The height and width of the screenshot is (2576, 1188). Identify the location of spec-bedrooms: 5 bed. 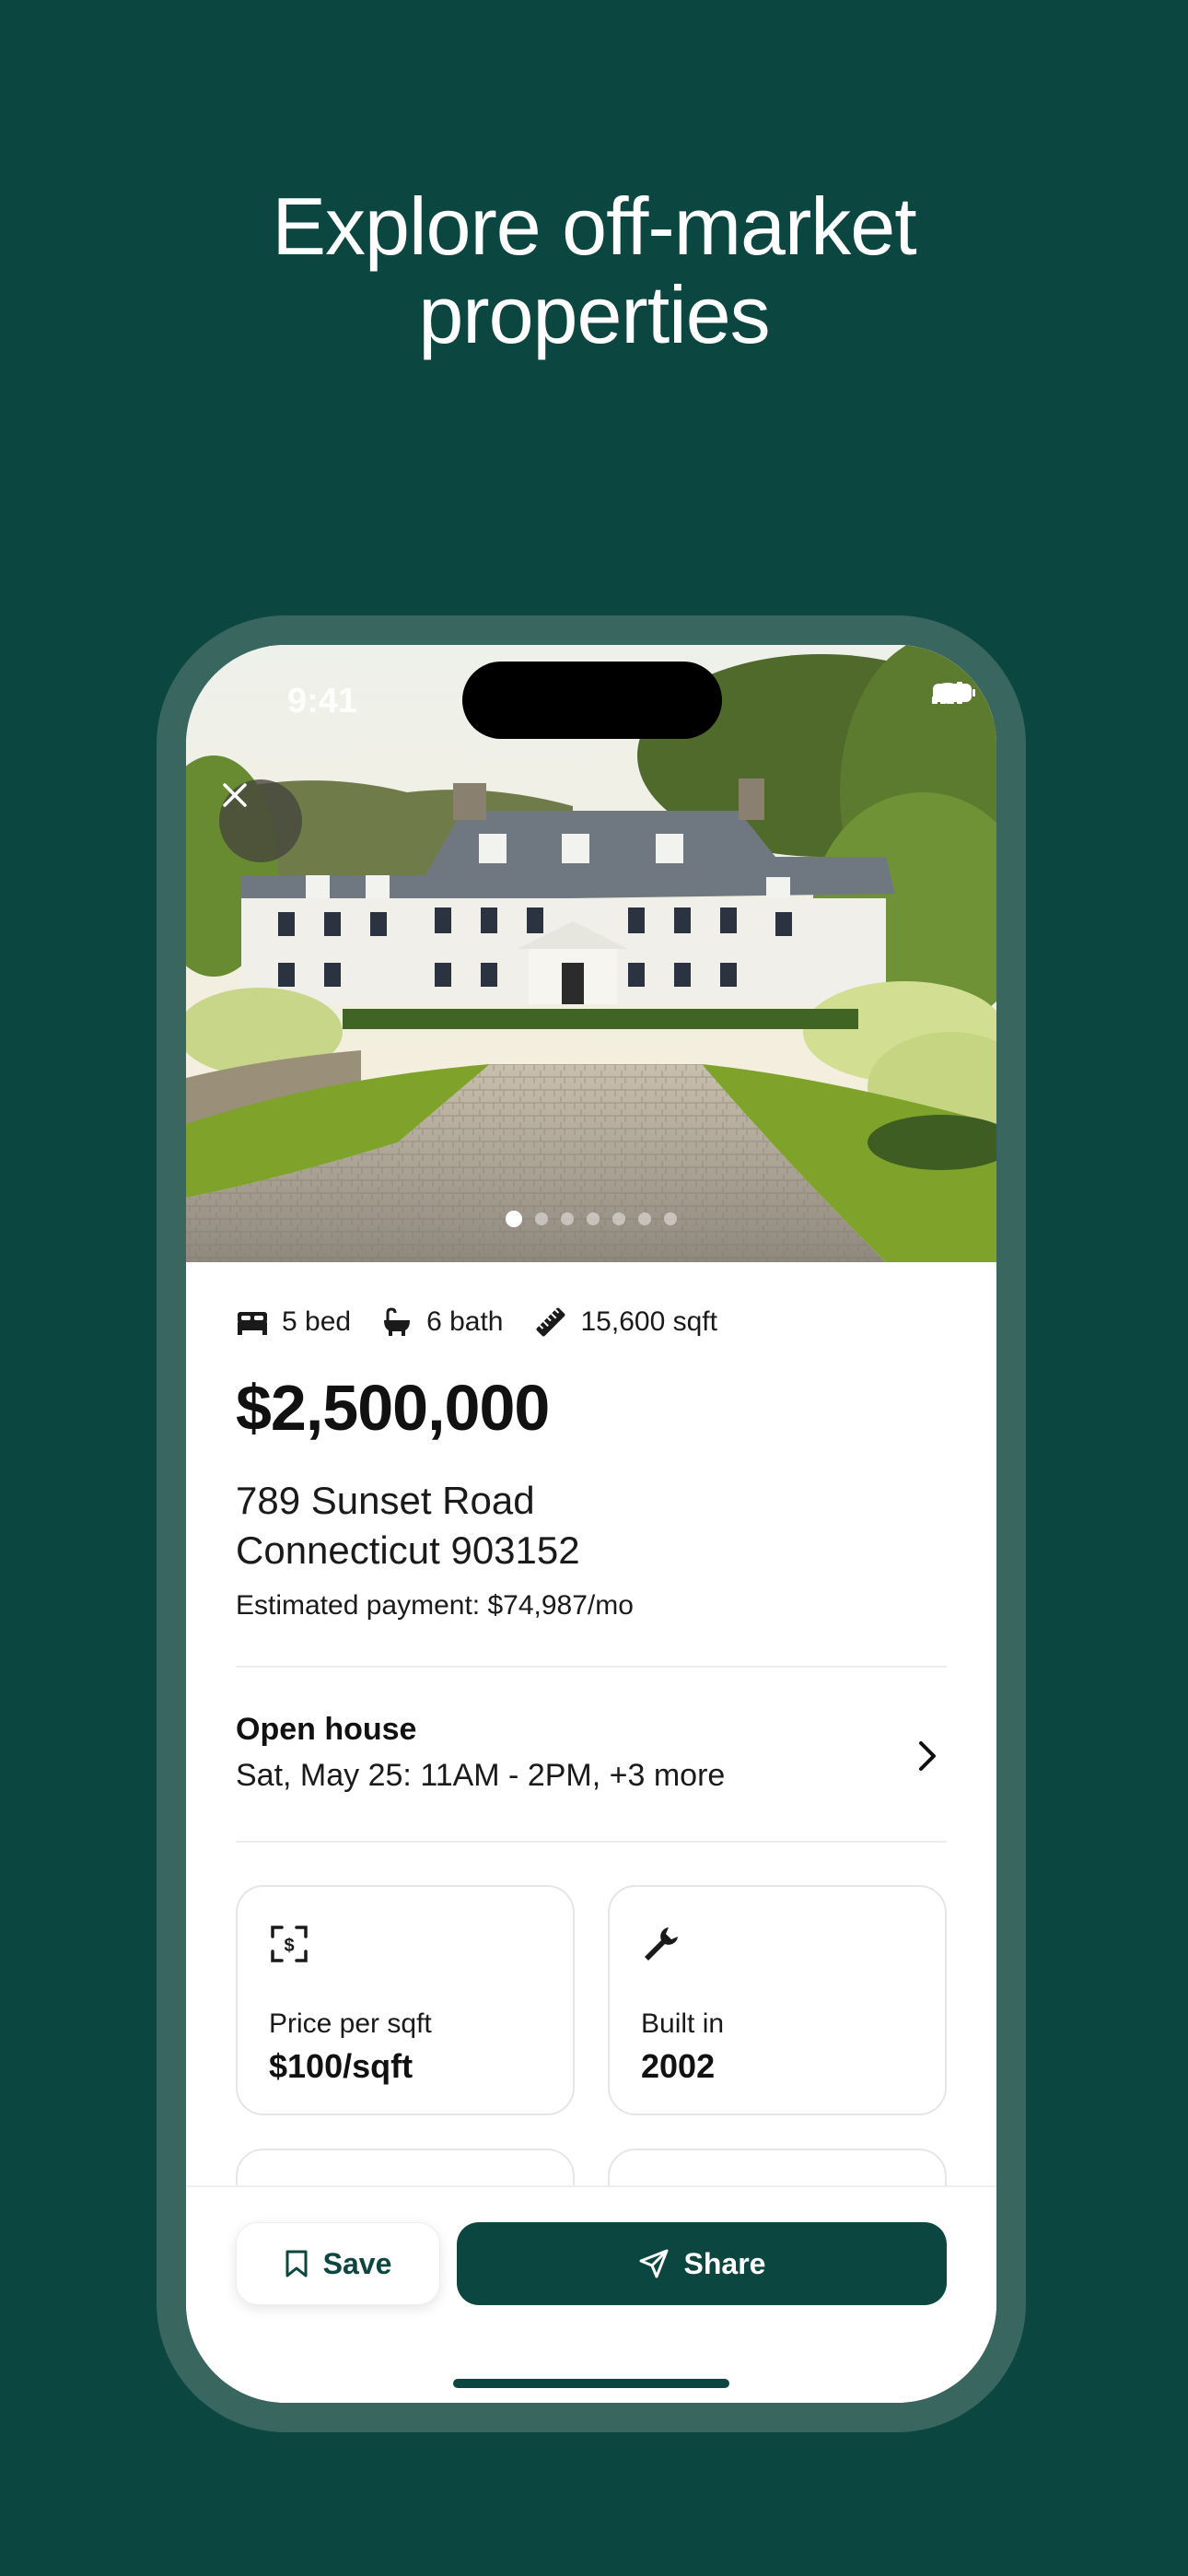
(294, 1322).